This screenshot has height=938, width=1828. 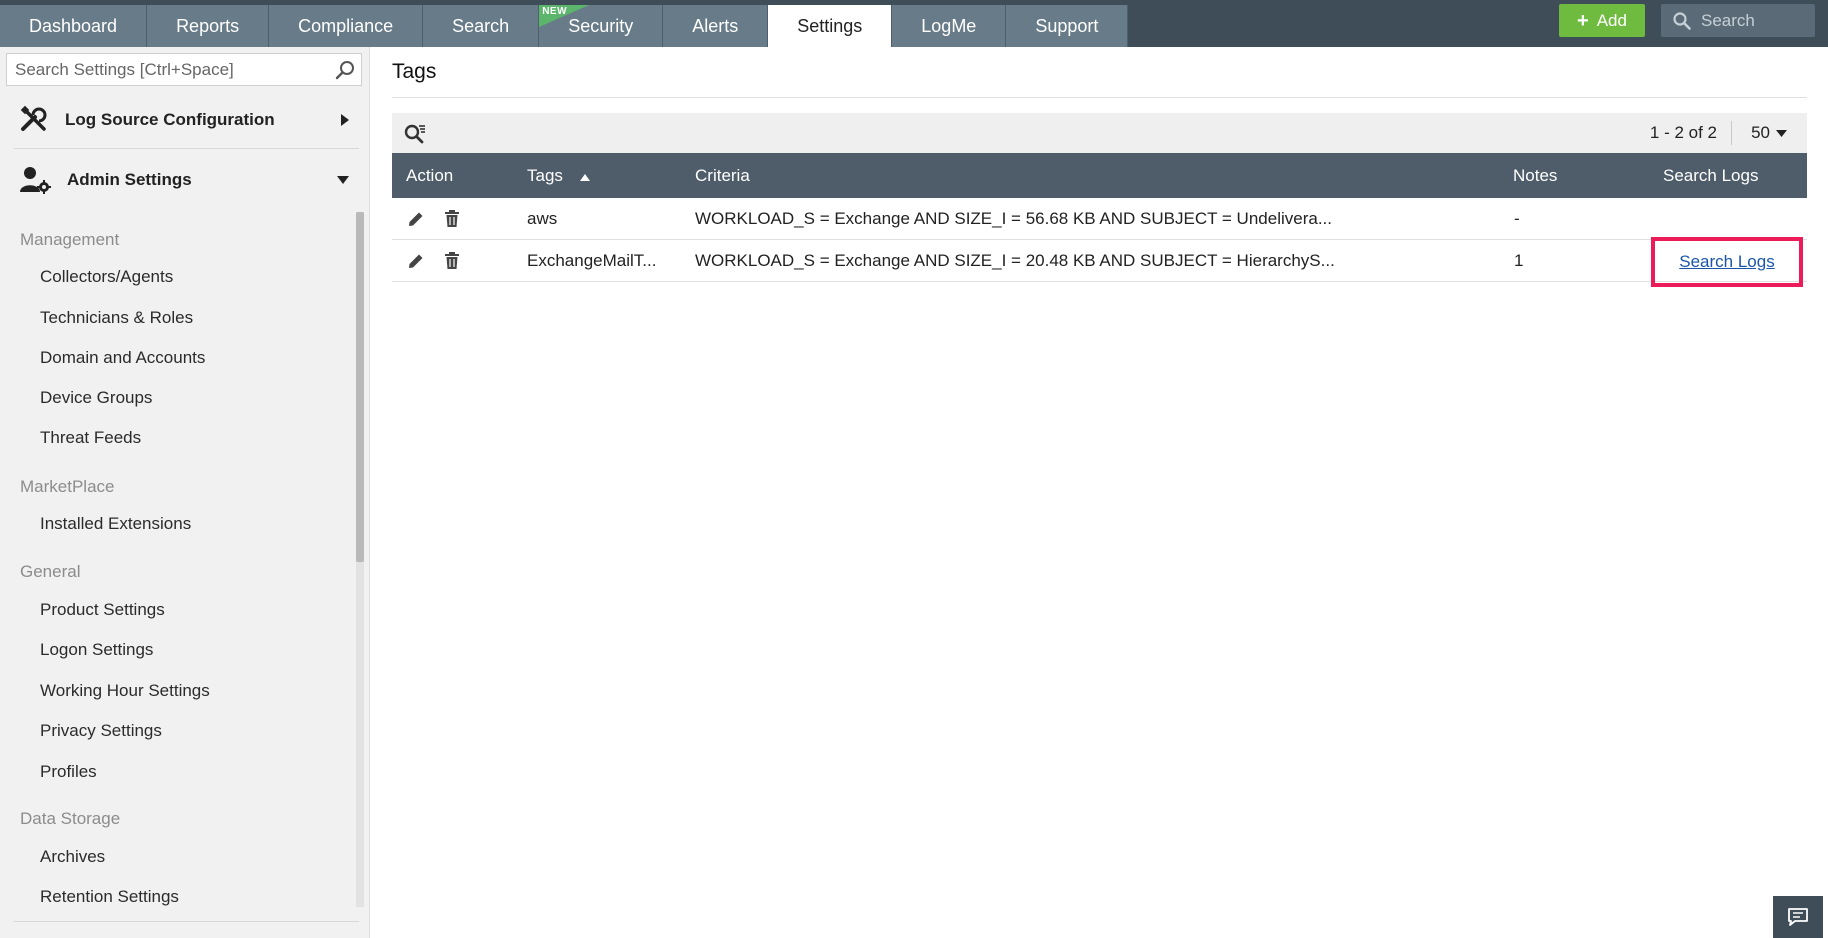 I want to click on add-button-label: Add, so click(x=1611, y=20).